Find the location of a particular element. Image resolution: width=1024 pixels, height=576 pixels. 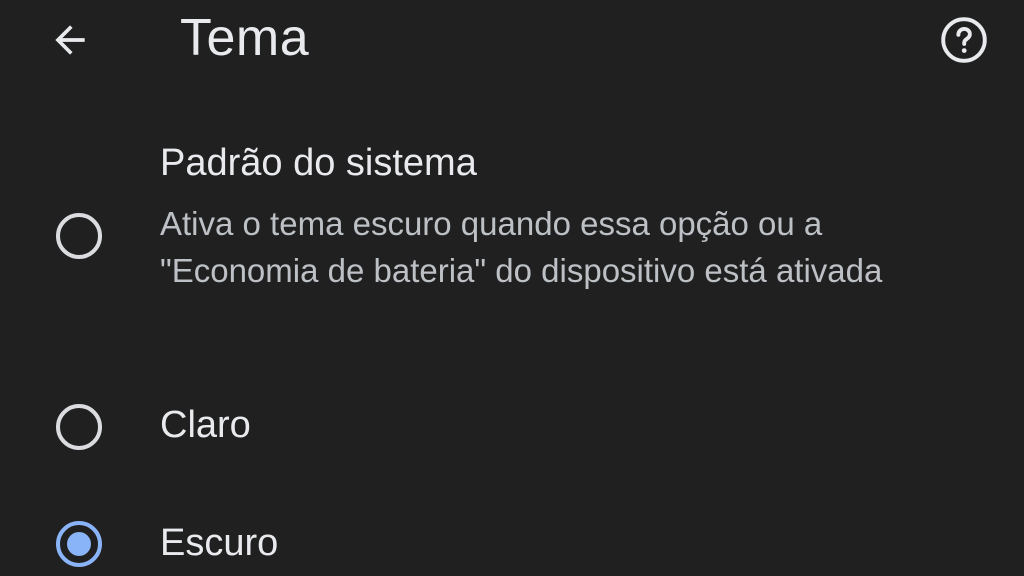

radio-dark is located at coordinates (79, 544).